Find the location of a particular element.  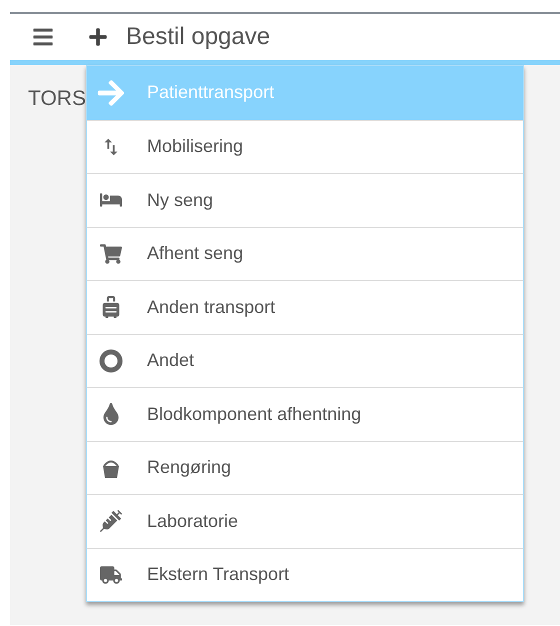

truck-icon is located at coordinates (111, 575).